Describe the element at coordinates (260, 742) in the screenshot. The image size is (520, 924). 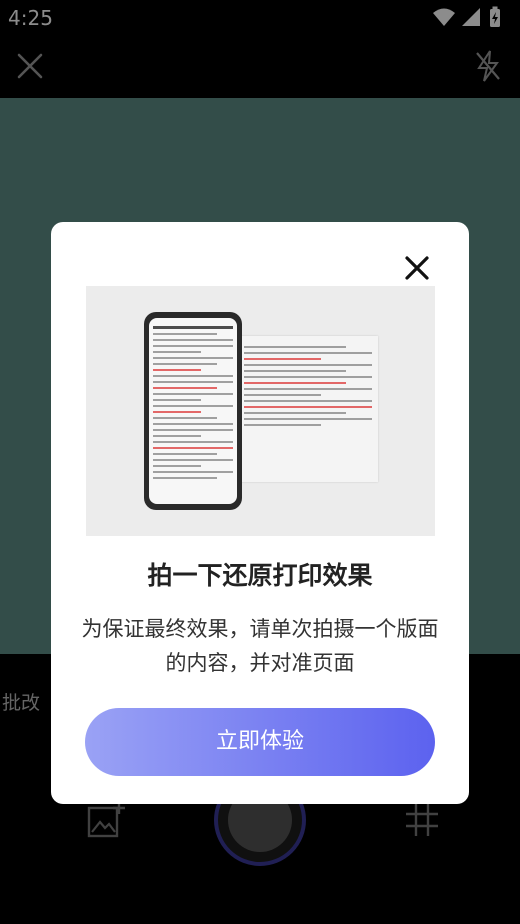
I see `try-now-button: 立即体验` at that location.